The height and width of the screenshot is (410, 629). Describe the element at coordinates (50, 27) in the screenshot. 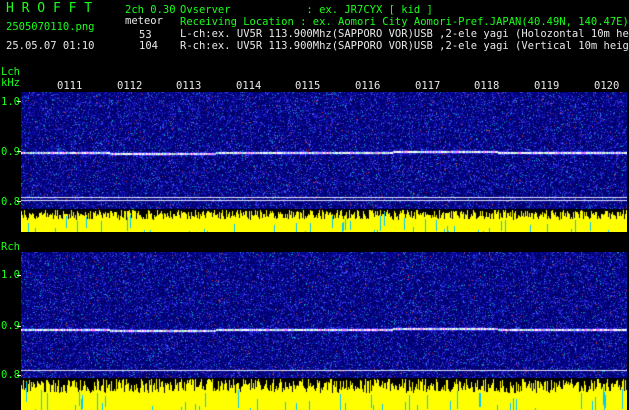

I see `file-name: 2505070110.png` at that location.